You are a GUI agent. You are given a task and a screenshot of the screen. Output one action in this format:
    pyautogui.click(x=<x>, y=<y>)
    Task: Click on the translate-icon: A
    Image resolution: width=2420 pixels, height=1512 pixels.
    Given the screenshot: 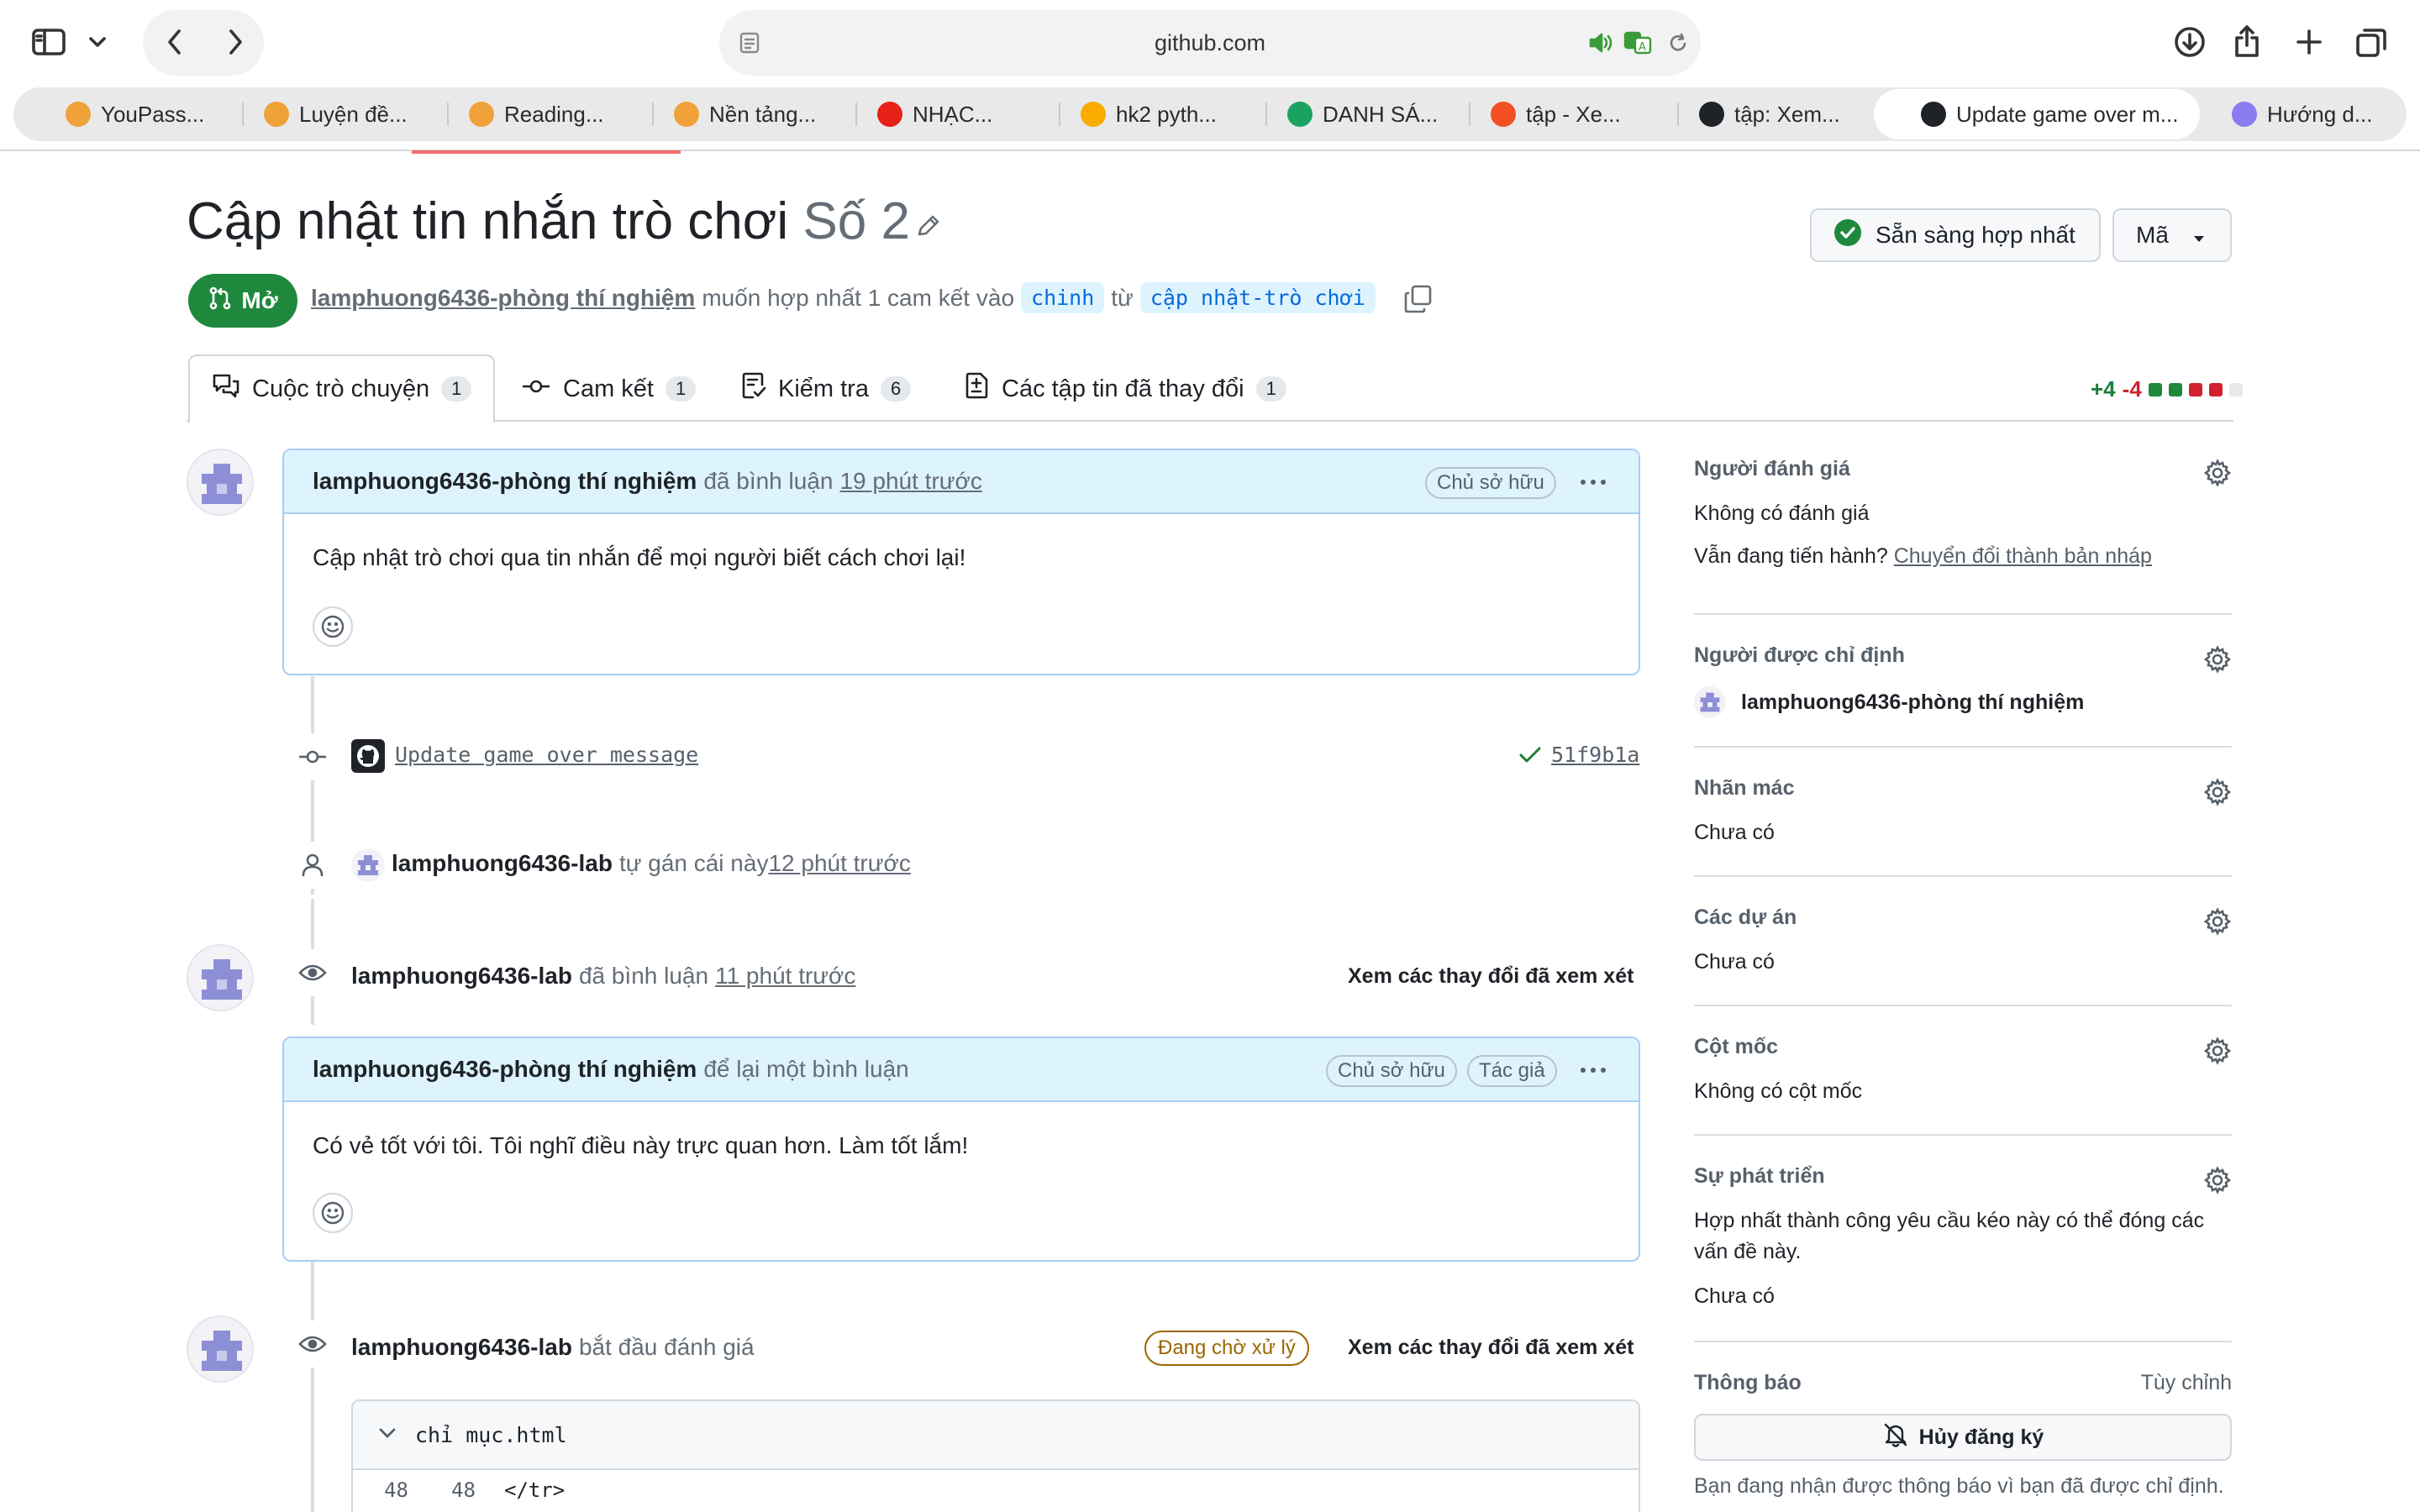 What is the action you would take?
    pyautogui.click(x=1638, y=43)
    